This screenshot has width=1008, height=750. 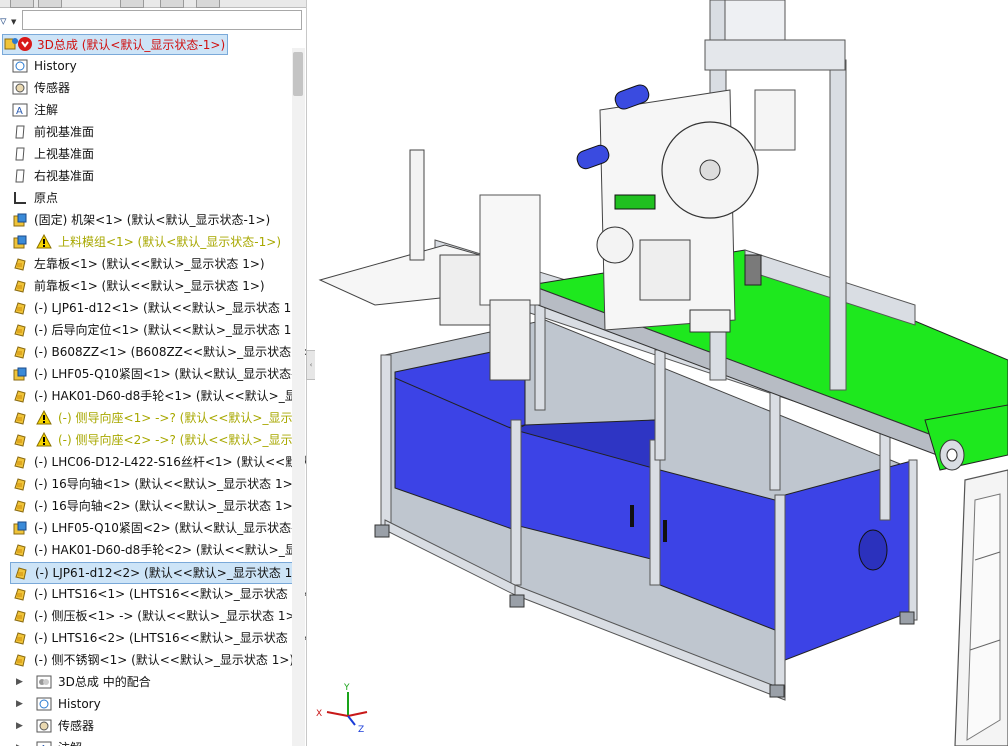 I want to click on tree-item: (-) 后导向定位<1> (默认<<默认>_显示状态 1>, so click(x=156, y=330).